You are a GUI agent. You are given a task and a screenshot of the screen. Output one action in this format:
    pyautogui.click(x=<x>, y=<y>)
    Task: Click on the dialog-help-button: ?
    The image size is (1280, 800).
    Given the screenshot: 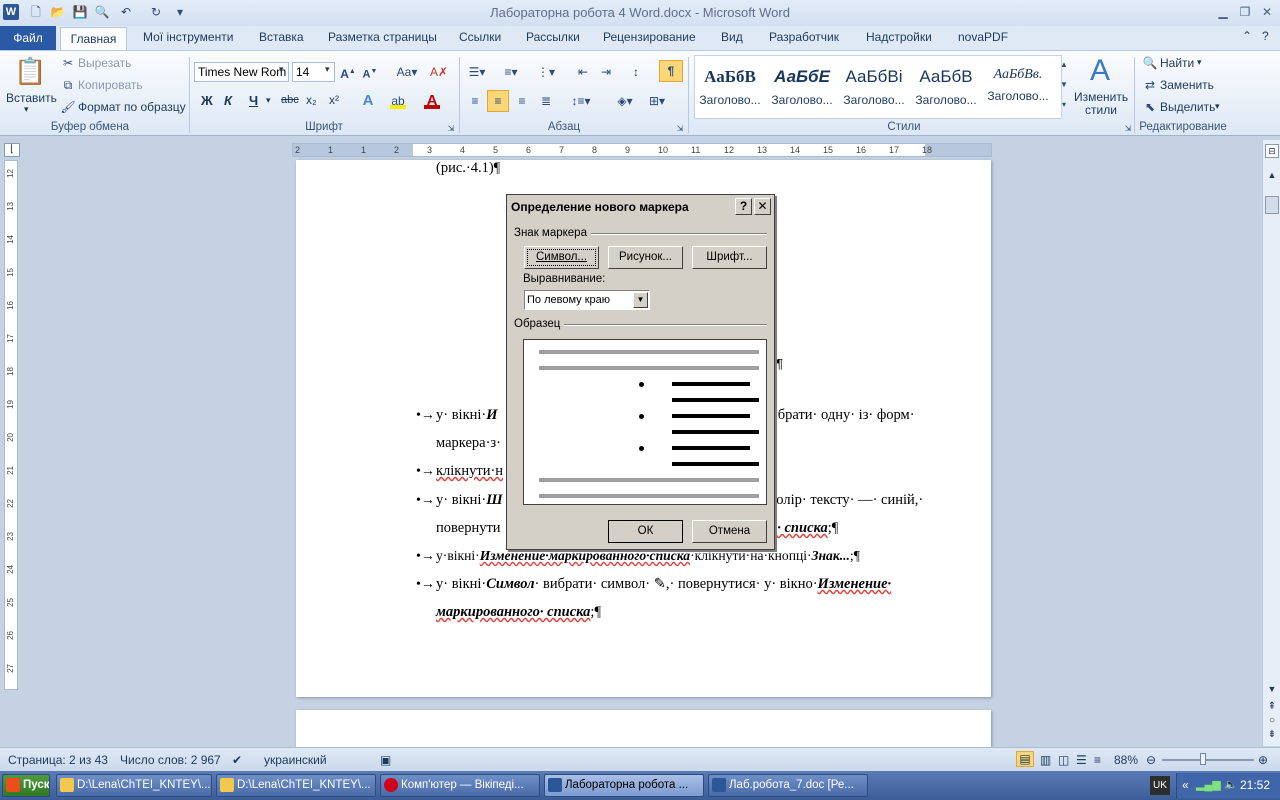 What is the action you would take?
    pyautogui.click(x=743, y=206)
    